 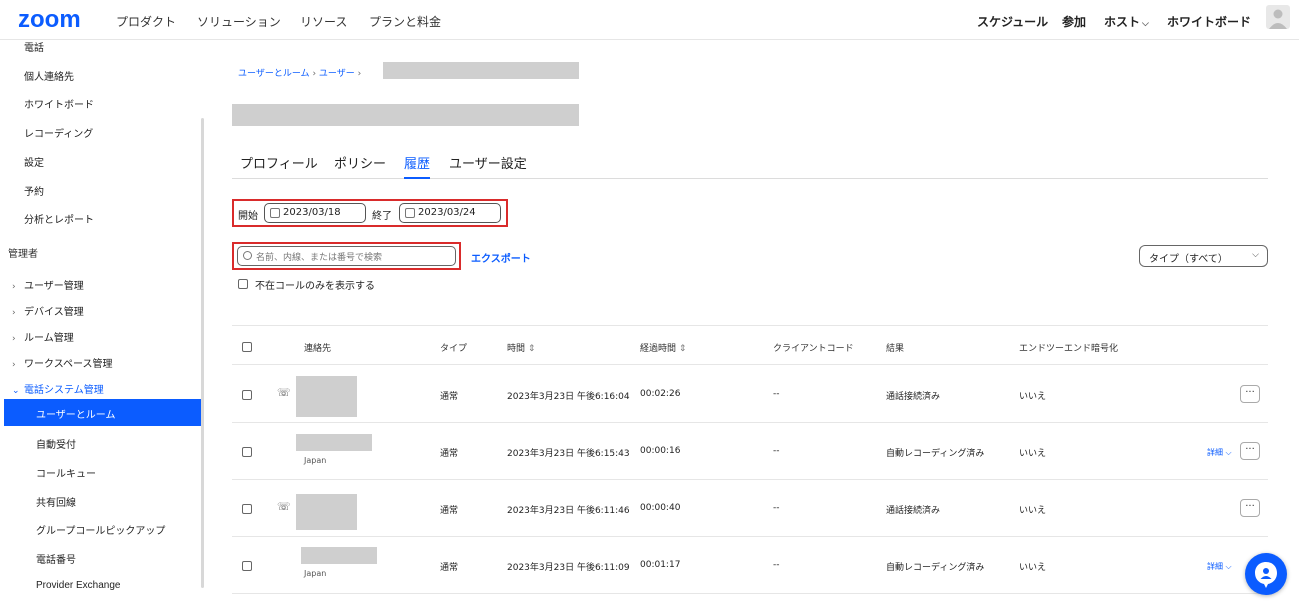 What do you see at coordinates (521, 347) in the screenshot?
I see `col-time: 時間 ⇕` at bounding box center [521, 347].